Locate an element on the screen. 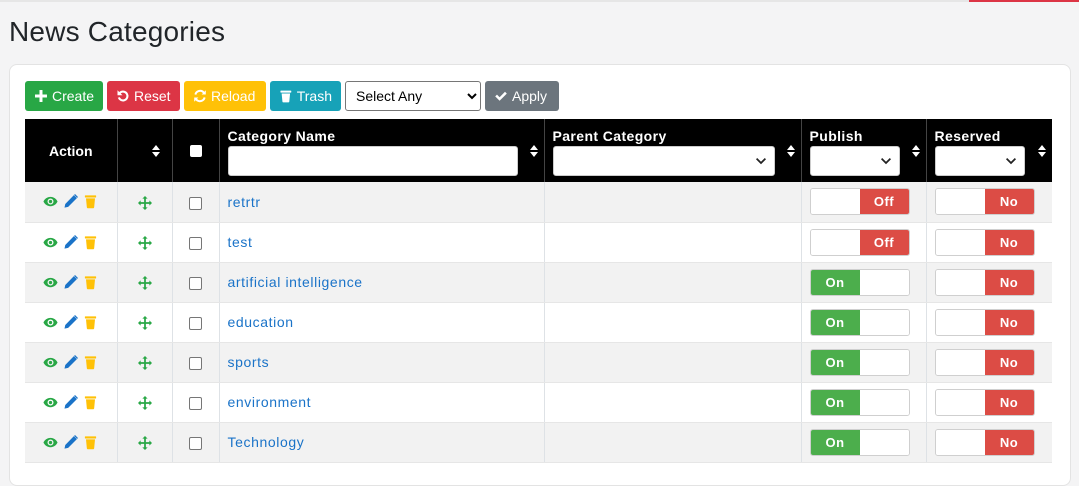 Image resolution: width=1079 pixels, height=486 pixels. parent-category-filter-select is located at coordinates (663, 161).